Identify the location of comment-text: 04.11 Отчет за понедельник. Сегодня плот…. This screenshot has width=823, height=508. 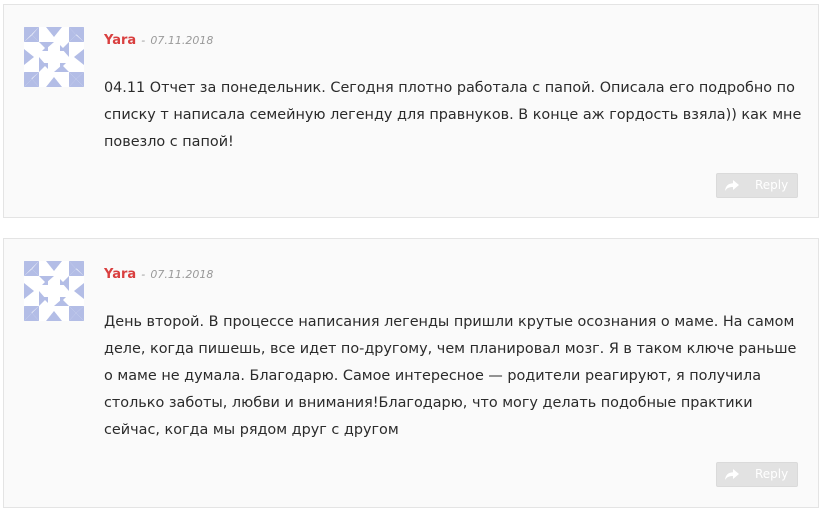
(453, 115).